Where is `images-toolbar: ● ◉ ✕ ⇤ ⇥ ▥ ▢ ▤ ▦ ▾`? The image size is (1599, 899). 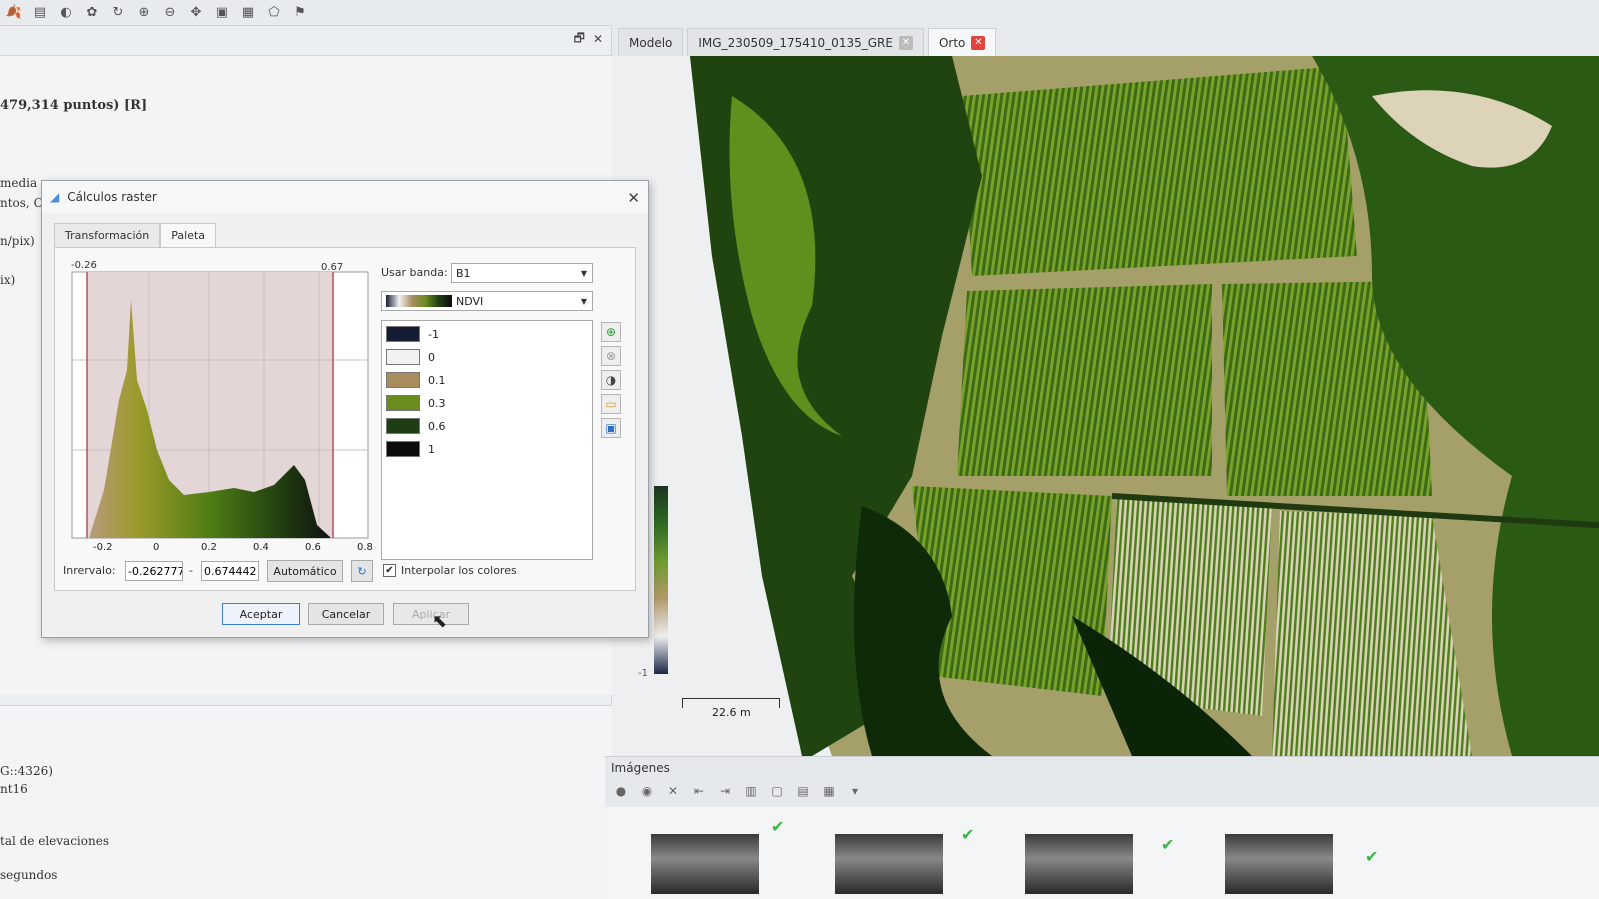
images-toolbar: ● ◉ ✕ ⇤ ⇥ ▥ ▢ ▤ ▦ ▾ is located at coordinates (738, 791).